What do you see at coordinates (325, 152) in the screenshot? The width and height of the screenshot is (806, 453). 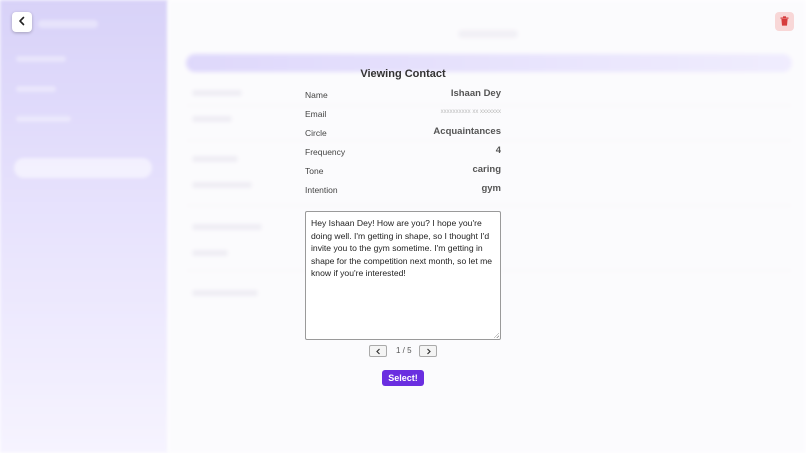 I see `field-label: Frequency` at bounding box center [325, 152].